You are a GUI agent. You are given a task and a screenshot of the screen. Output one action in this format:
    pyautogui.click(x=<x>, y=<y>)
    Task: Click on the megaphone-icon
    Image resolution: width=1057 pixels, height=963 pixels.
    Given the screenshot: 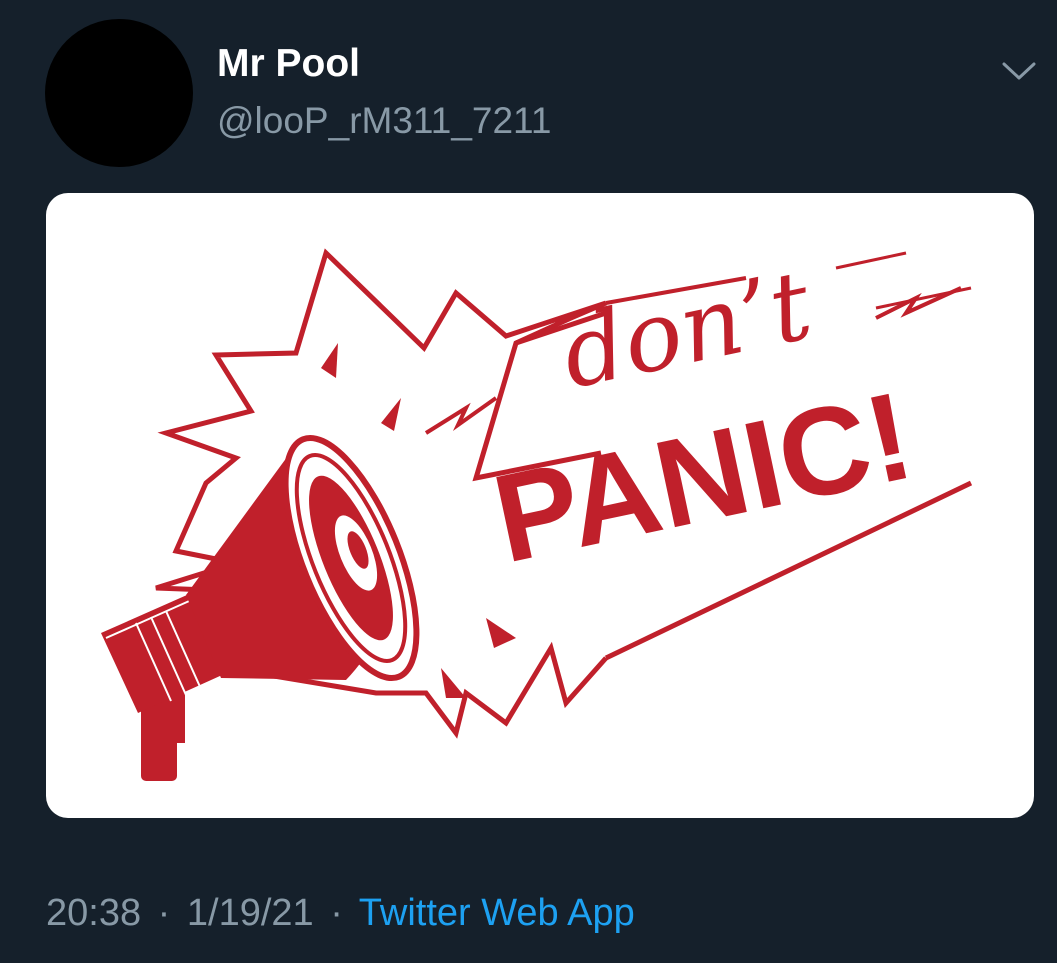 What is the action you would take?
    pyautogui.click(x=260, y=607)
    